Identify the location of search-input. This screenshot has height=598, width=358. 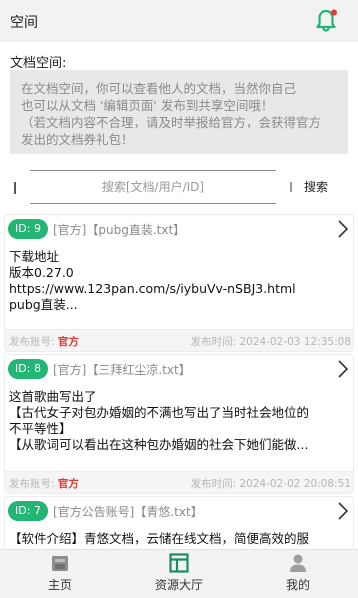
(153, 187).